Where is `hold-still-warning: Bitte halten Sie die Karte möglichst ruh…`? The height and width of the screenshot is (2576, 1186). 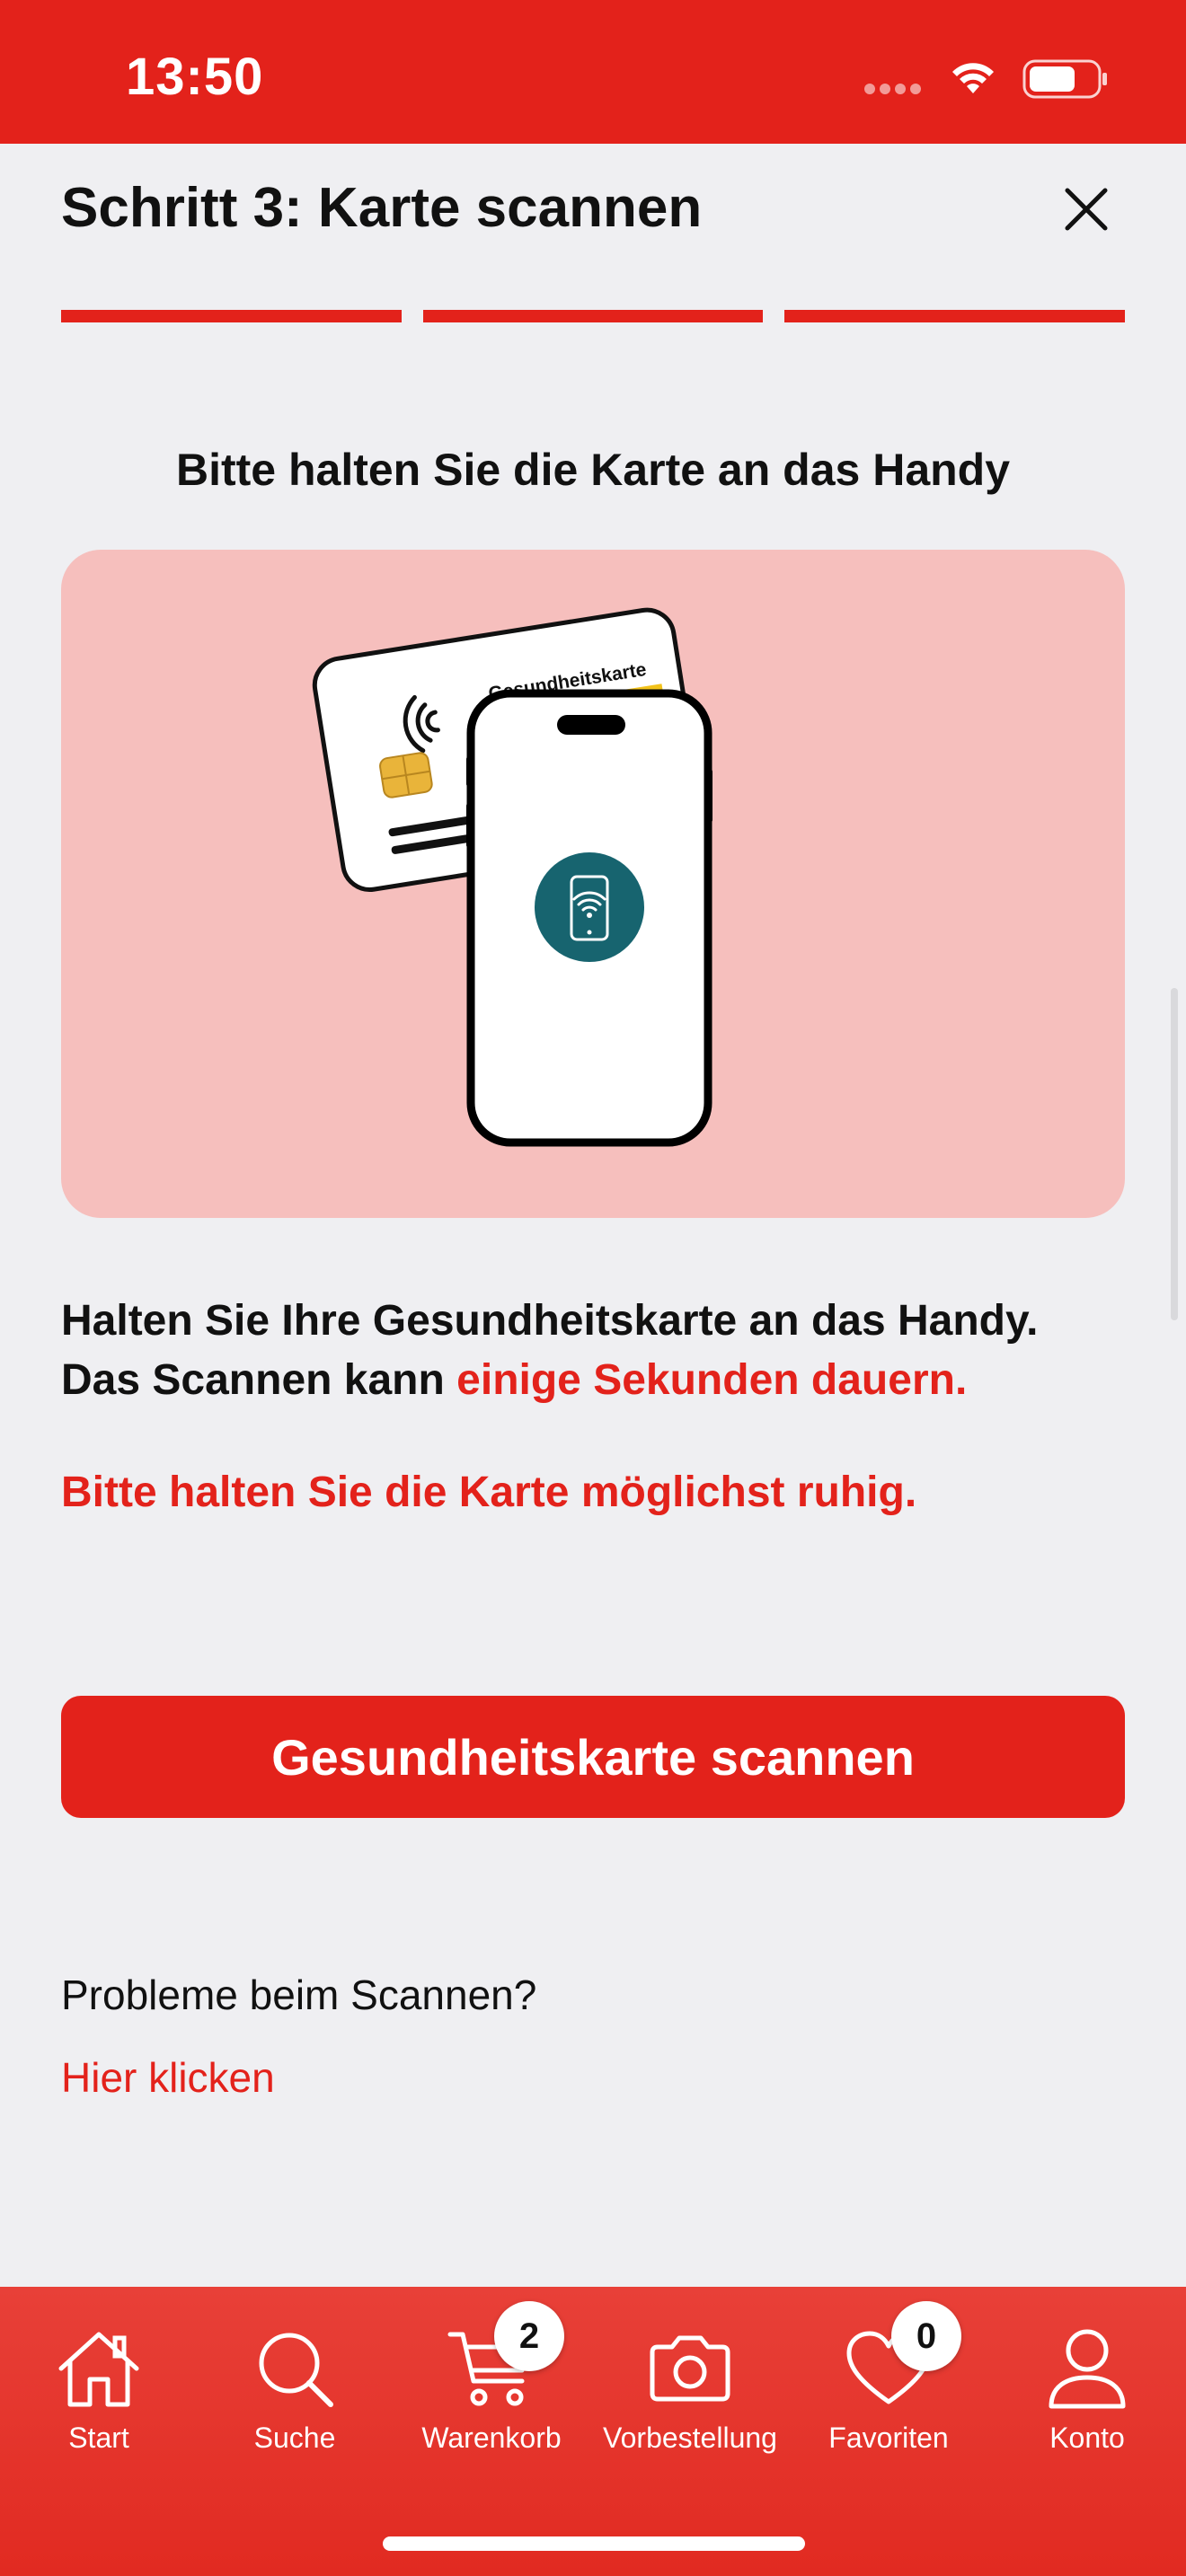
hold-still-warning: Bitte halten Sie die Karte möglichst ruh… is located at coordinates (489, 1492).